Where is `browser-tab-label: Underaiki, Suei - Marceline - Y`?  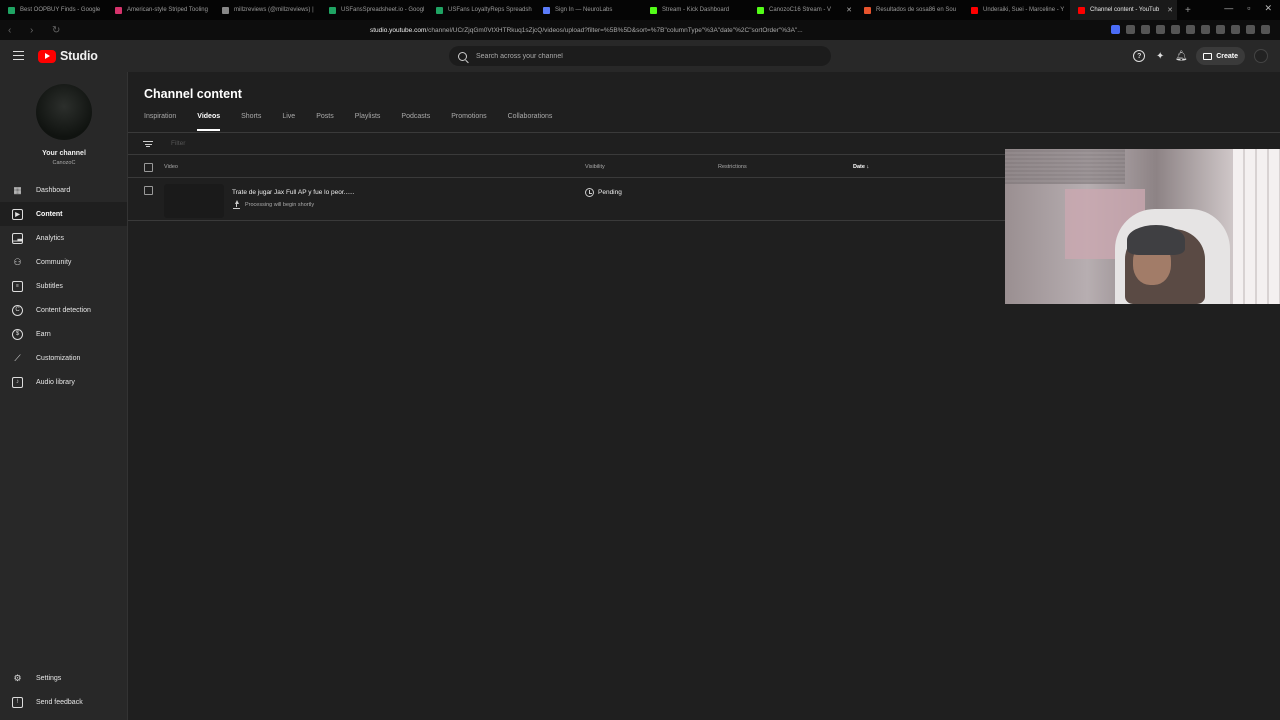 browser-tab-label: Underaiki, Suei - Marceline - Y is located at coordinates (1024, 10).